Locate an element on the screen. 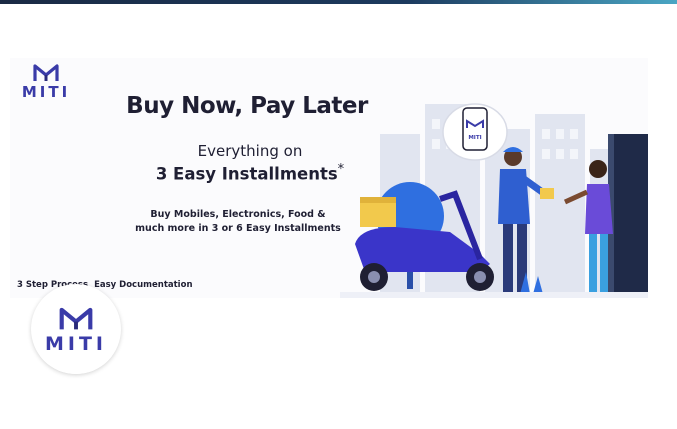 The width and height of the screenshot is (677, 429). brand-badge: MITI is located at coordinates (76, 329).